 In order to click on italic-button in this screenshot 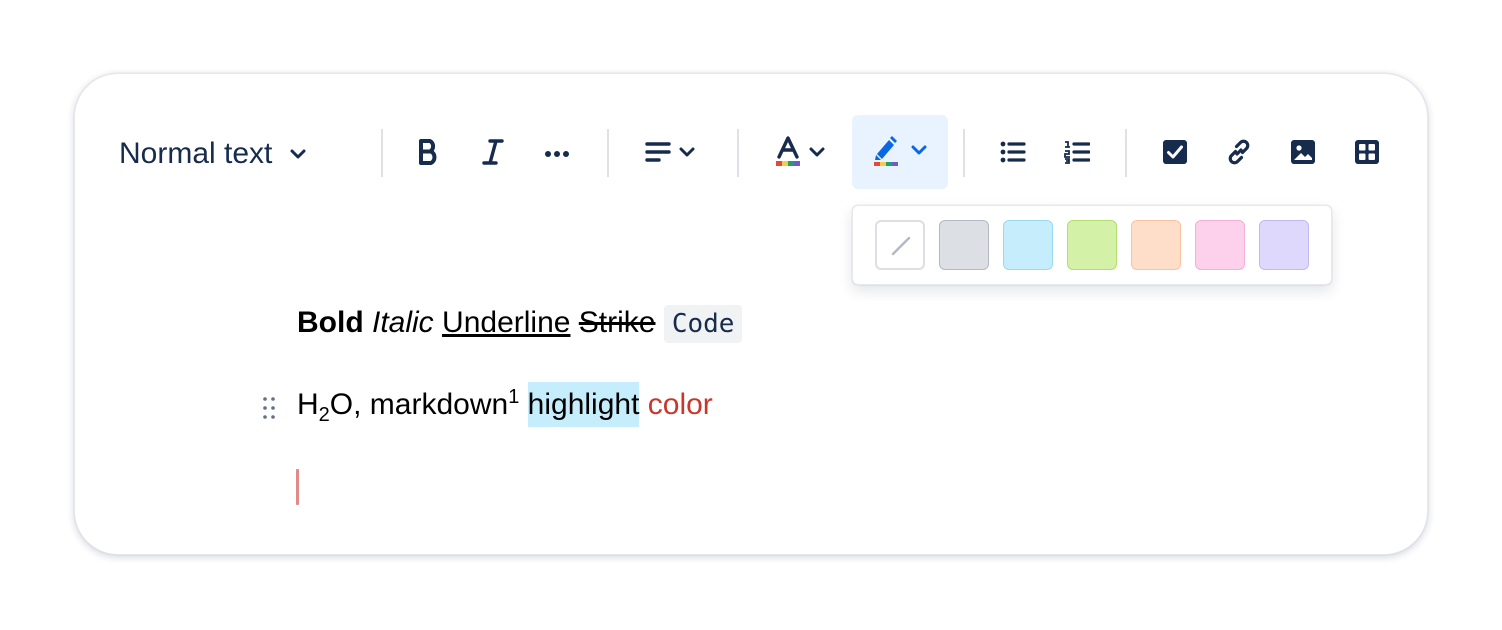, I will do `click(493, 154)`.